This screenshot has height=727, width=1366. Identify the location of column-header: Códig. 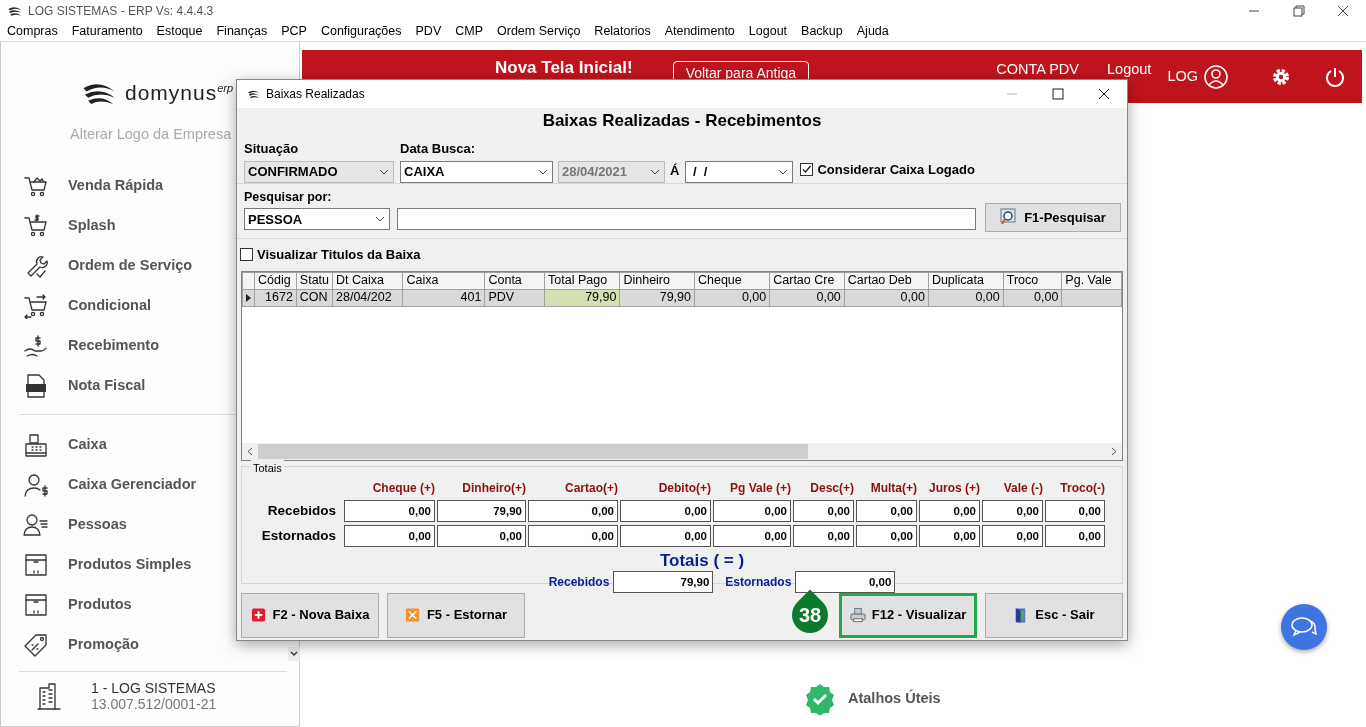
(275, 280).